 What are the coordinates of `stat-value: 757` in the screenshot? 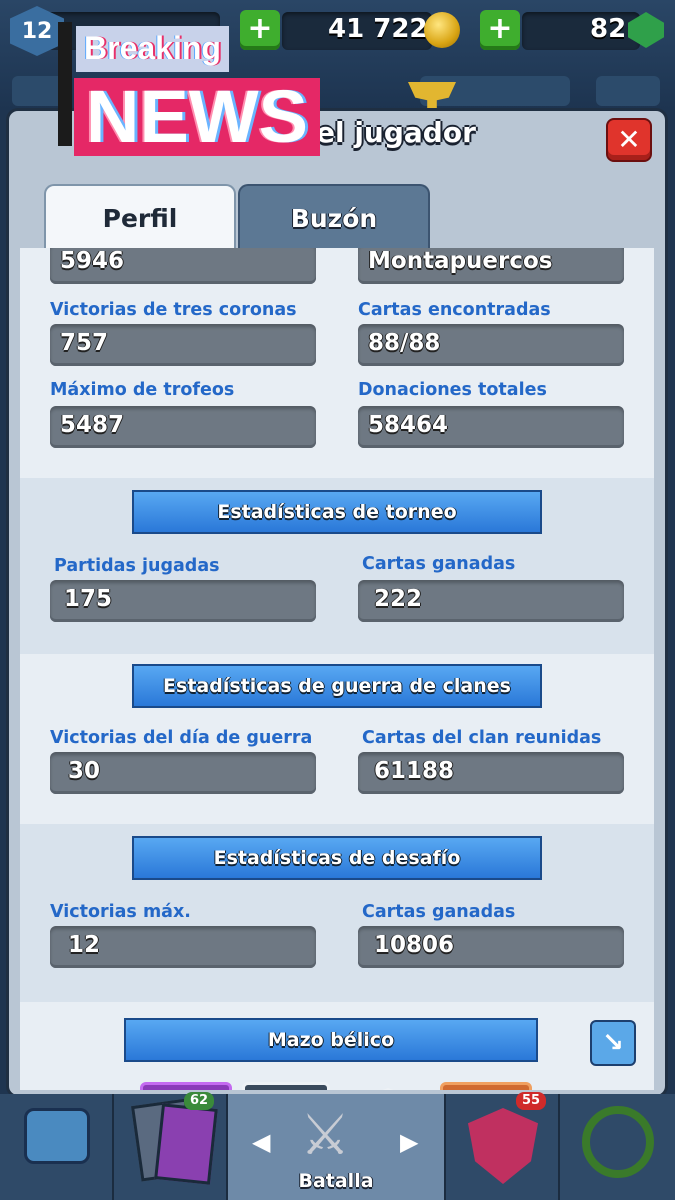 It's located at (84, 343).